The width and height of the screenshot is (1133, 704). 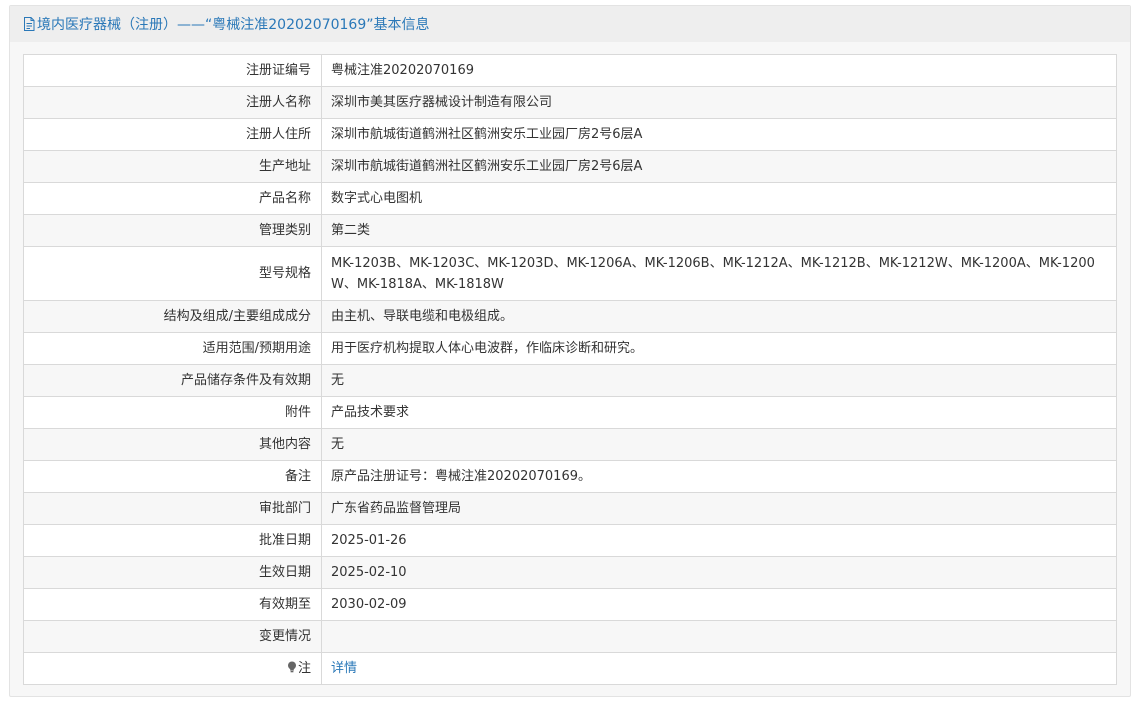 I want to click on note-label: 注, so click(x=304, y=668).